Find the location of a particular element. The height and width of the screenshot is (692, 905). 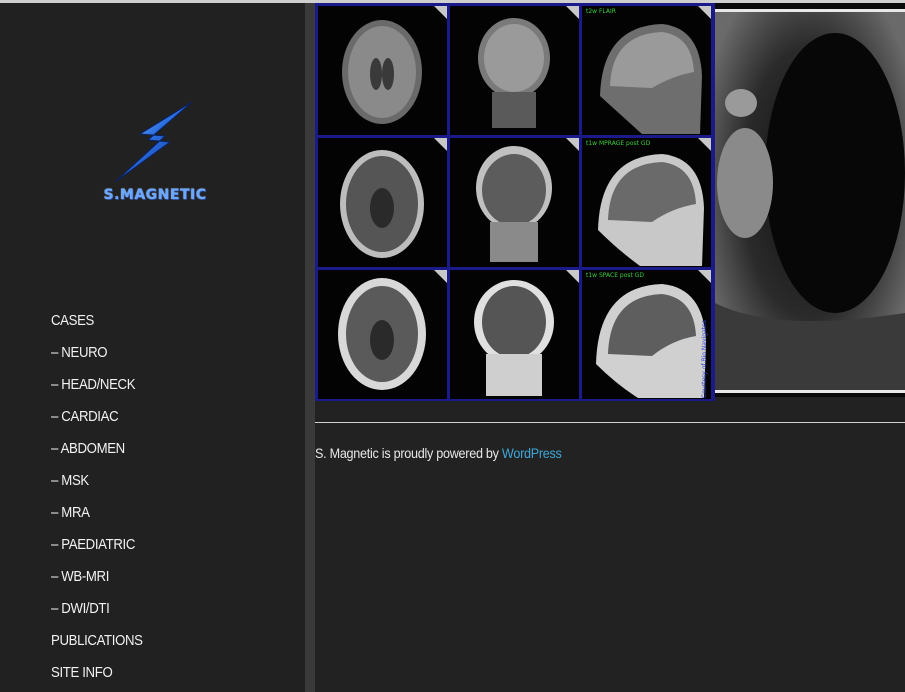

footer-text: S. Magnetic is proudly powered by is located at coordinates (408, 453).